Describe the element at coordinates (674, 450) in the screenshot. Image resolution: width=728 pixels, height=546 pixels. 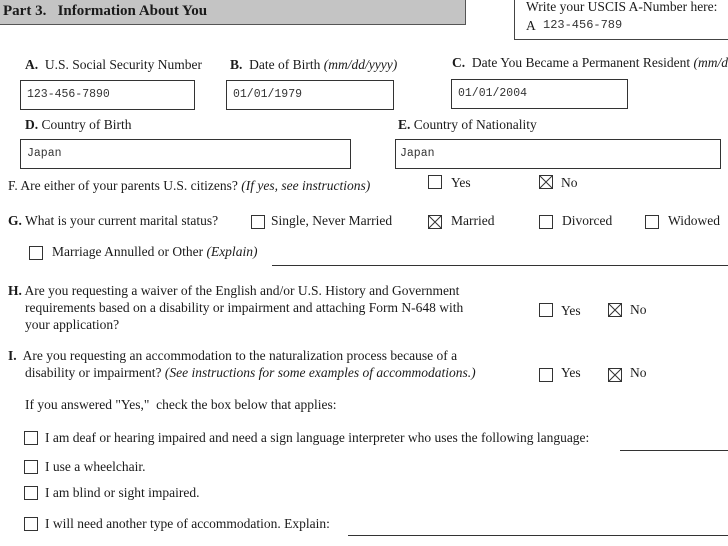
I see `sign-language-input` at that location.